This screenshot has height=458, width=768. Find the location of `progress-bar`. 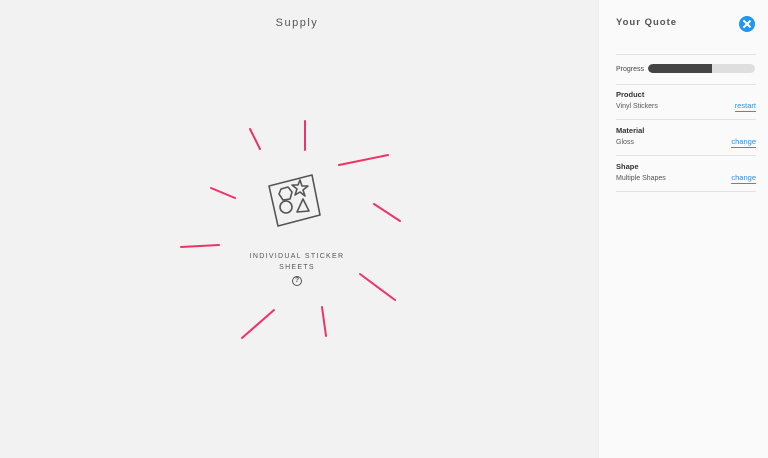

progress-bar is located at coordinates (701, 68).